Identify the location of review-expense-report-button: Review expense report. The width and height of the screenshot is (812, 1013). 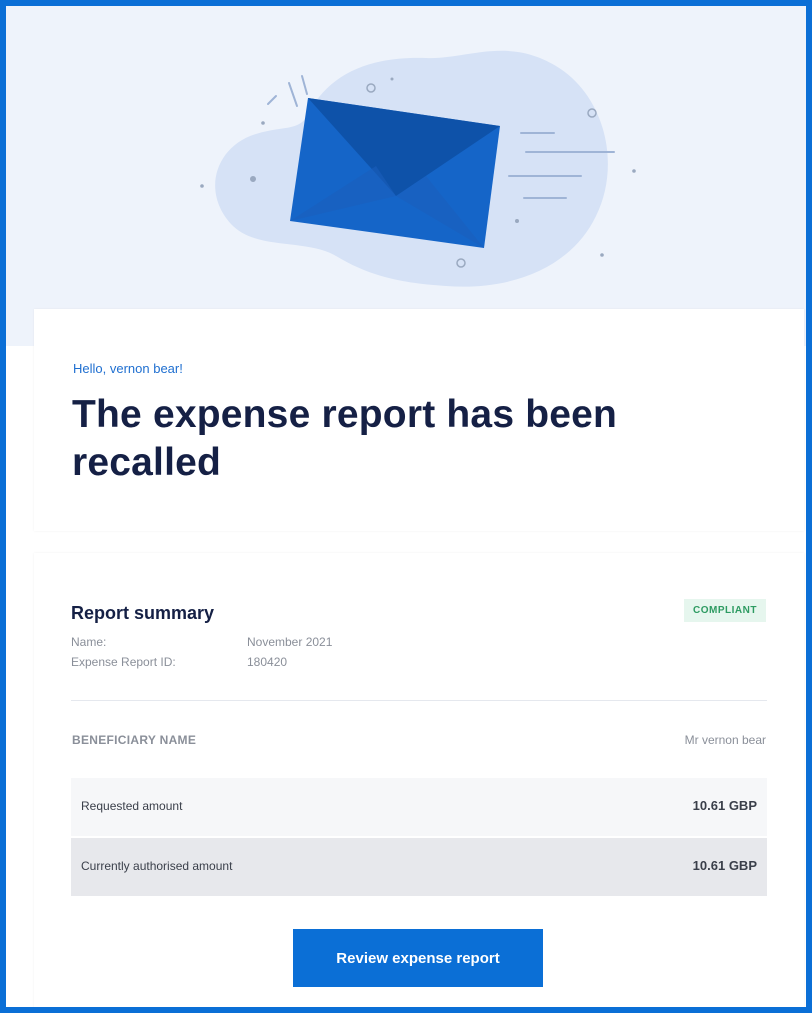
(418, 958).